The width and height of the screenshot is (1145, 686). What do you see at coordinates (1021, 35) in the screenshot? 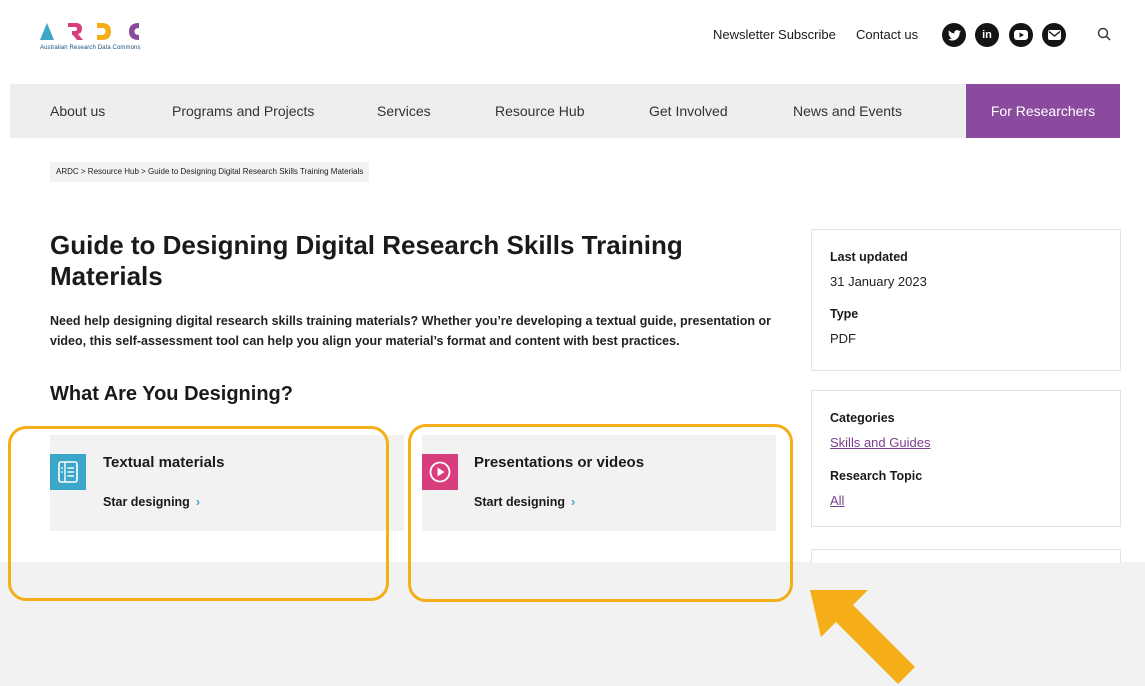
I see `youtube-icon` at bounding box center [1021, 35].